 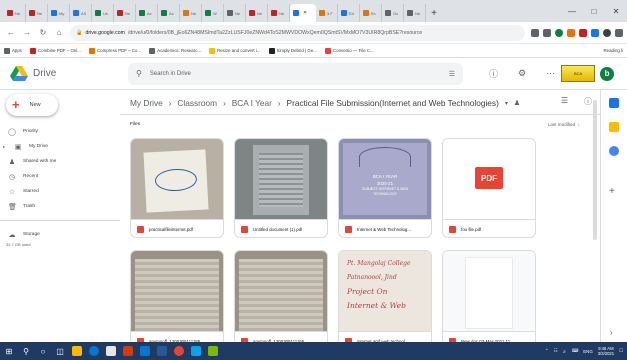 I want to click on close-tab-icon: ✕, so click(x=305, y=13).